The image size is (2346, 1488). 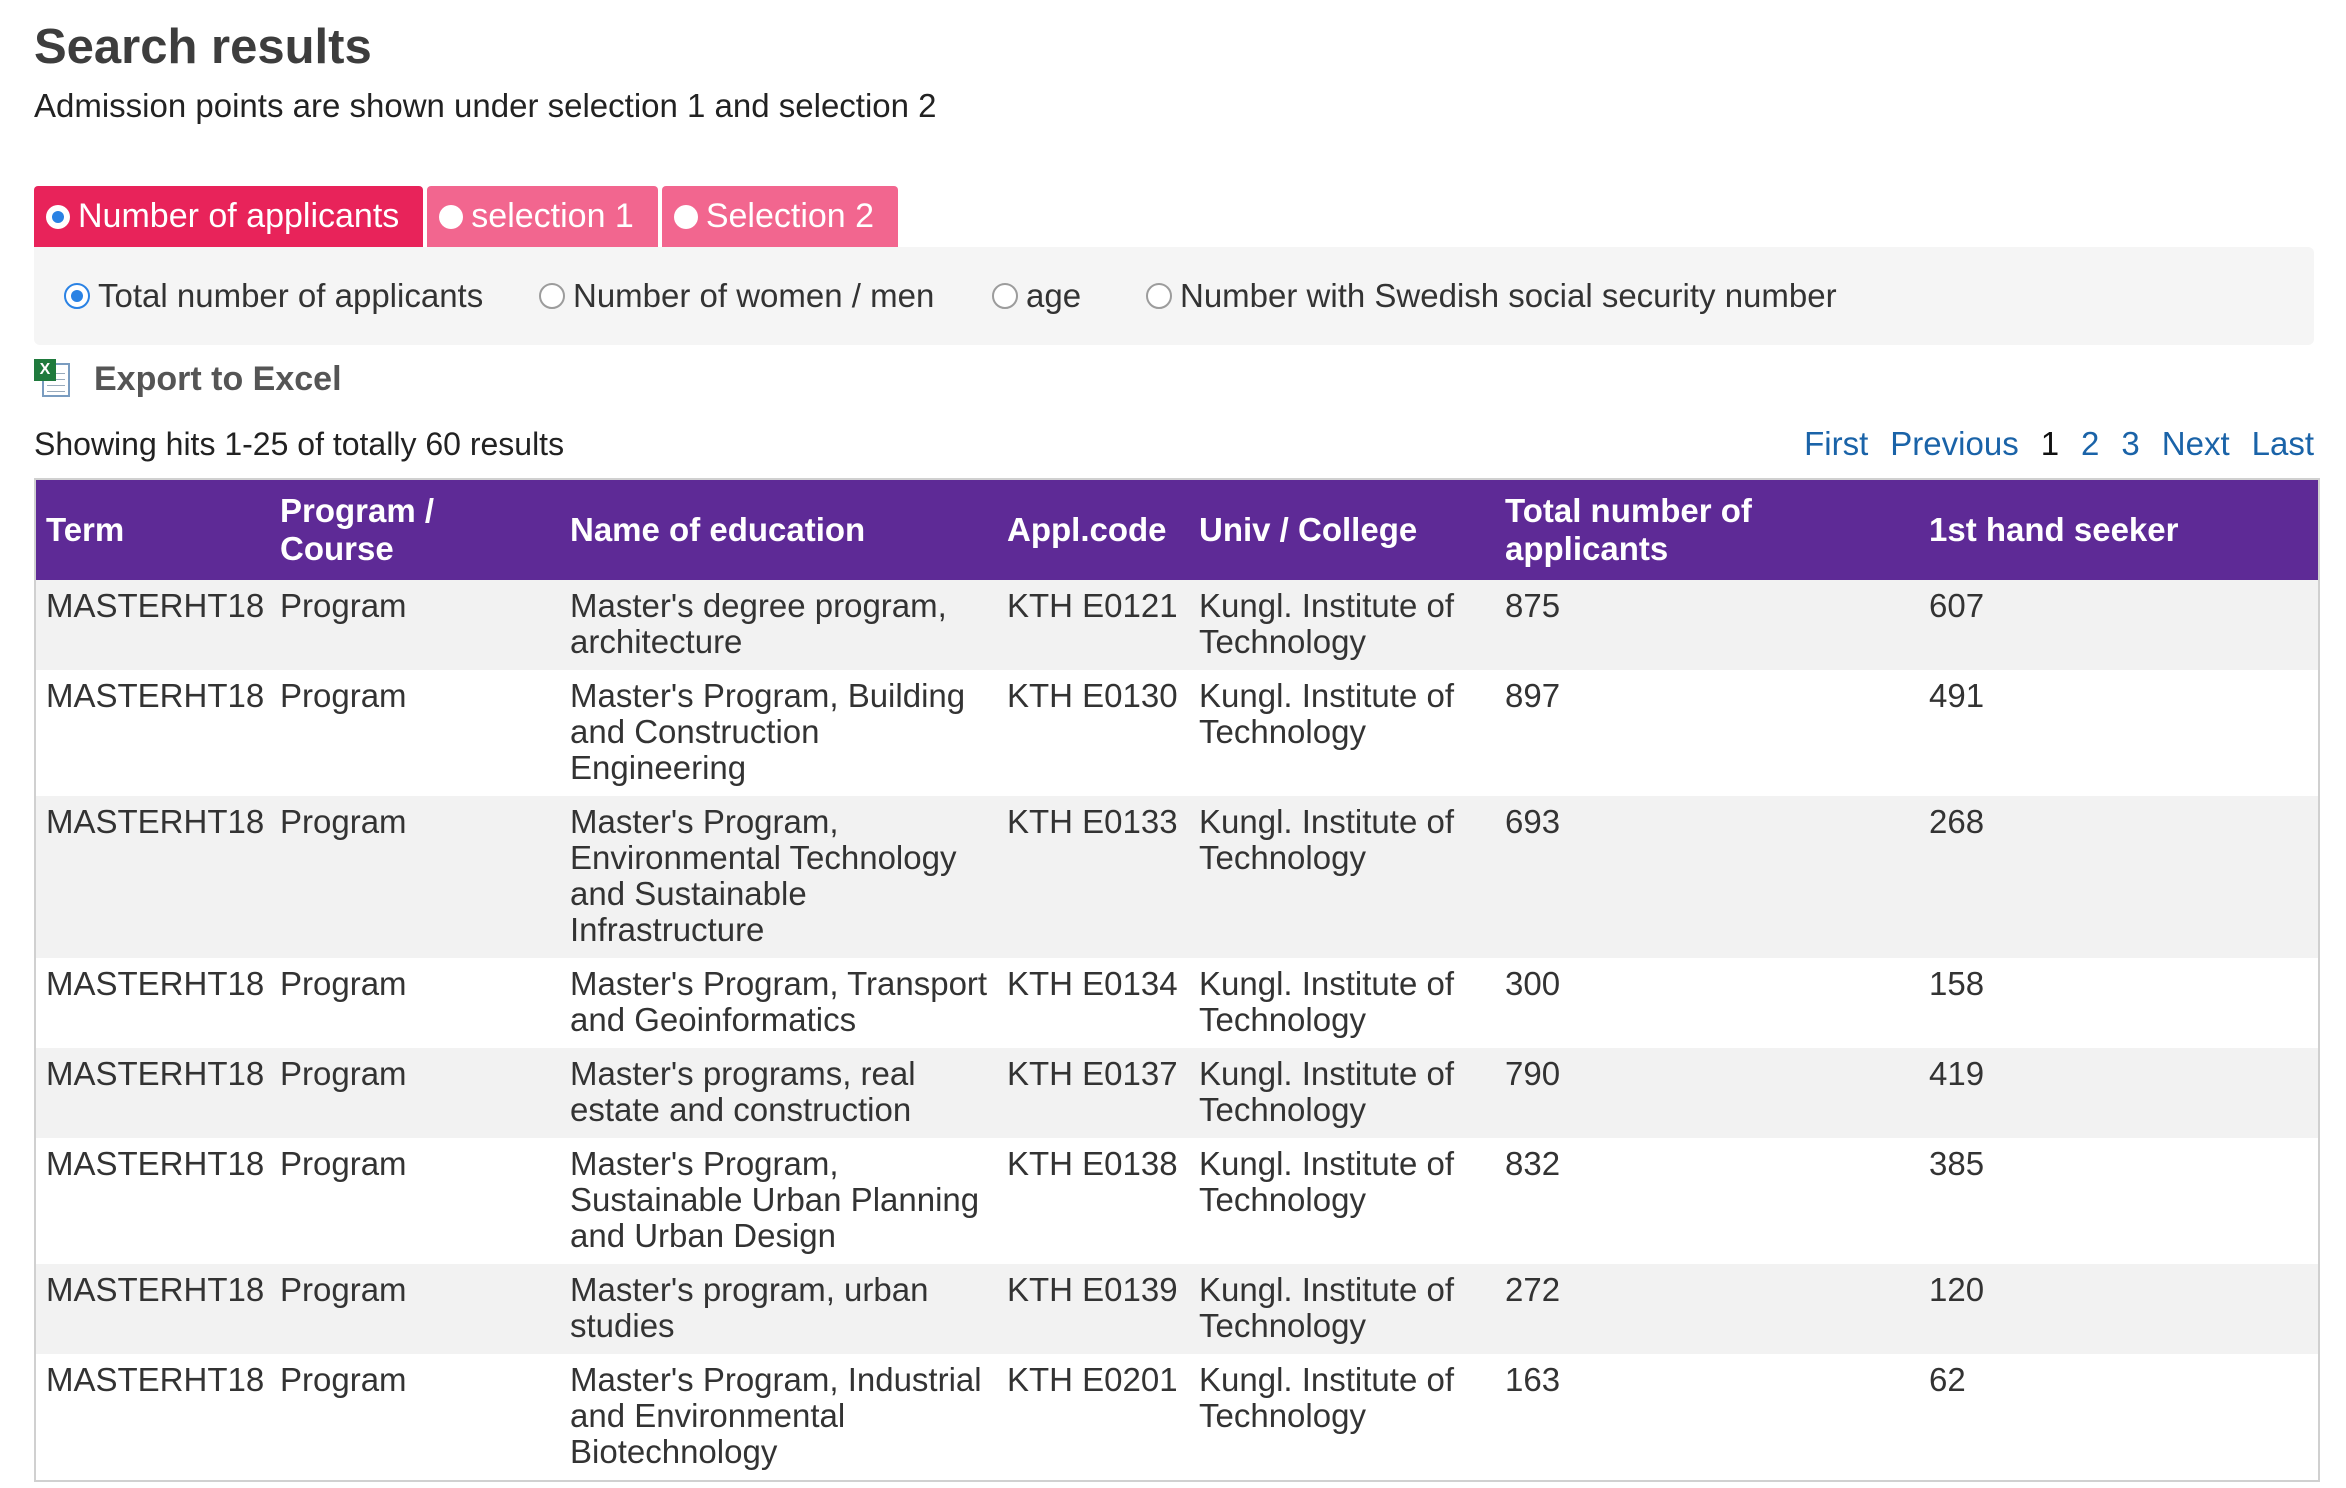 What do you see at coordinates (54, 379) in the screenshot?
I see `excel-file-icon: X` at bounding box center [54, 379].